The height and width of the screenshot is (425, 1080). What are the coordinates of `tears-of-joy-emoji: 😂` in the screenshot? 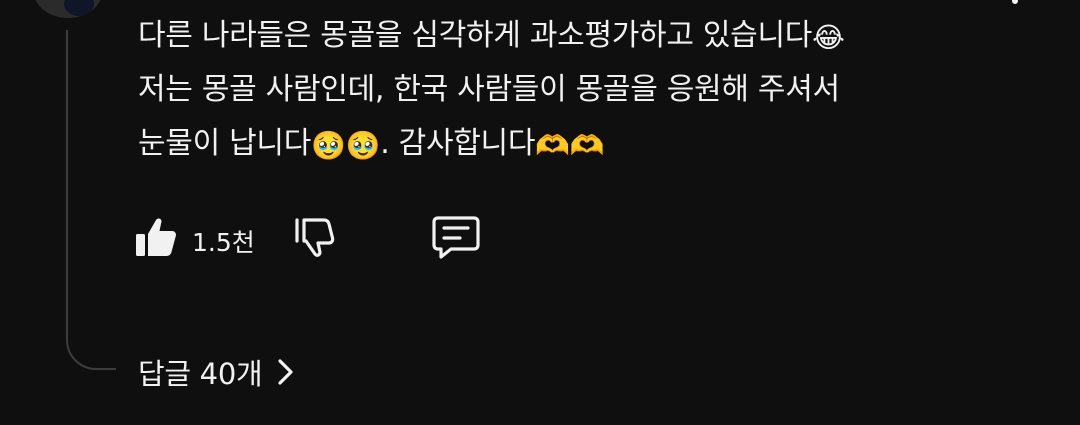 It's located at (828, 37).